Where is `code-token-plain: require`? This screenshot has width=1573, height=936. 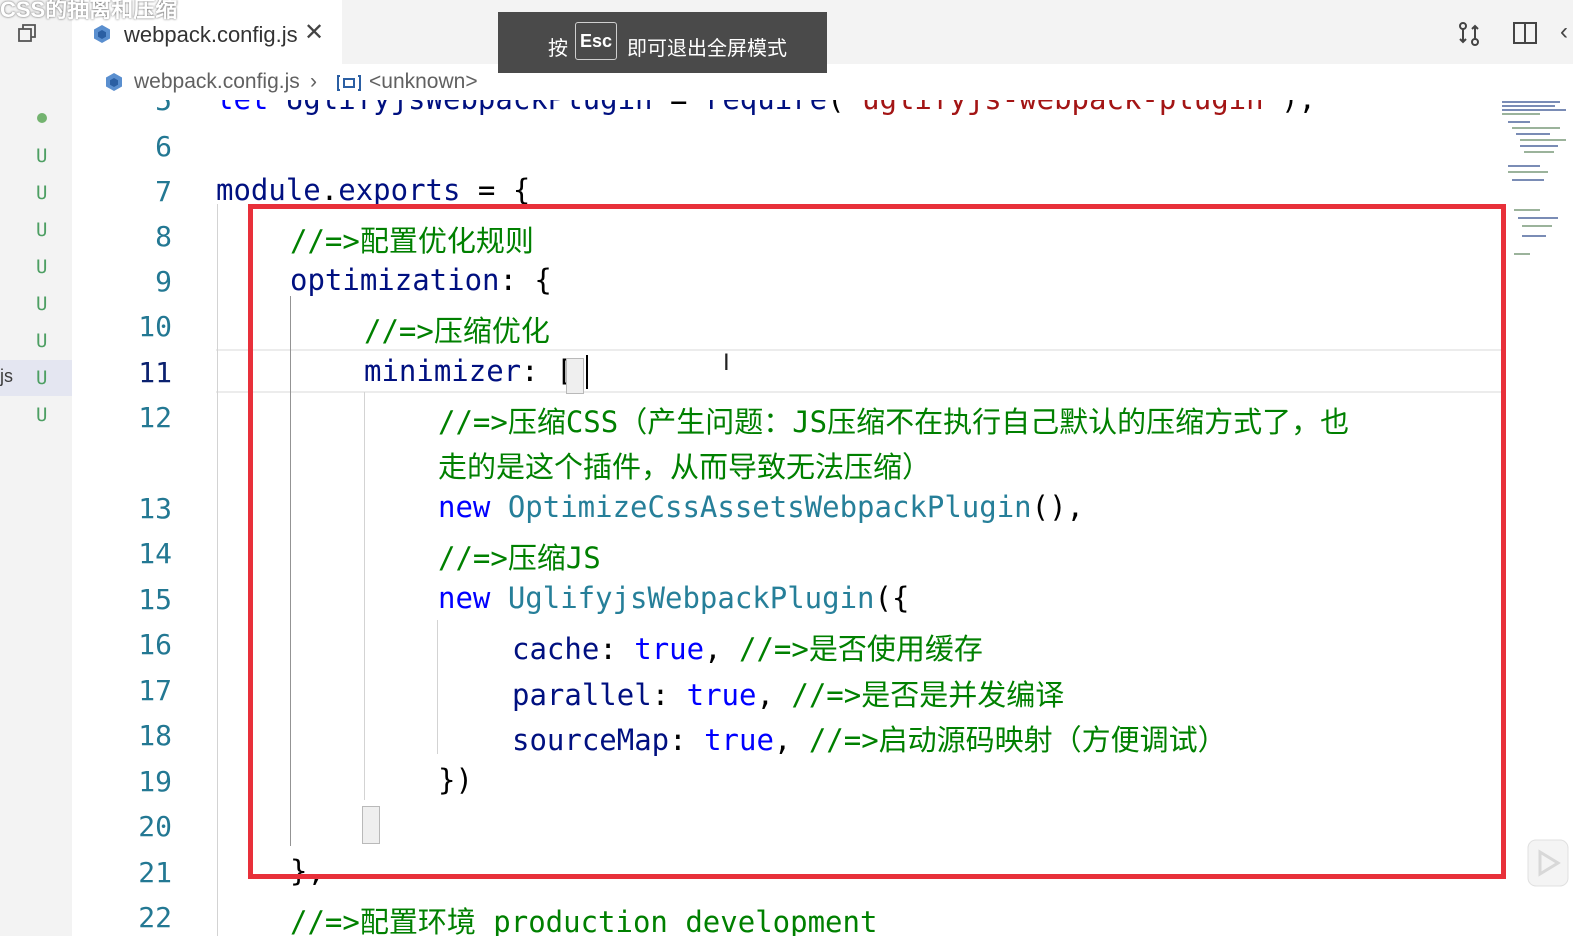 code-token-plain: require is located at coordinates (766, 108).